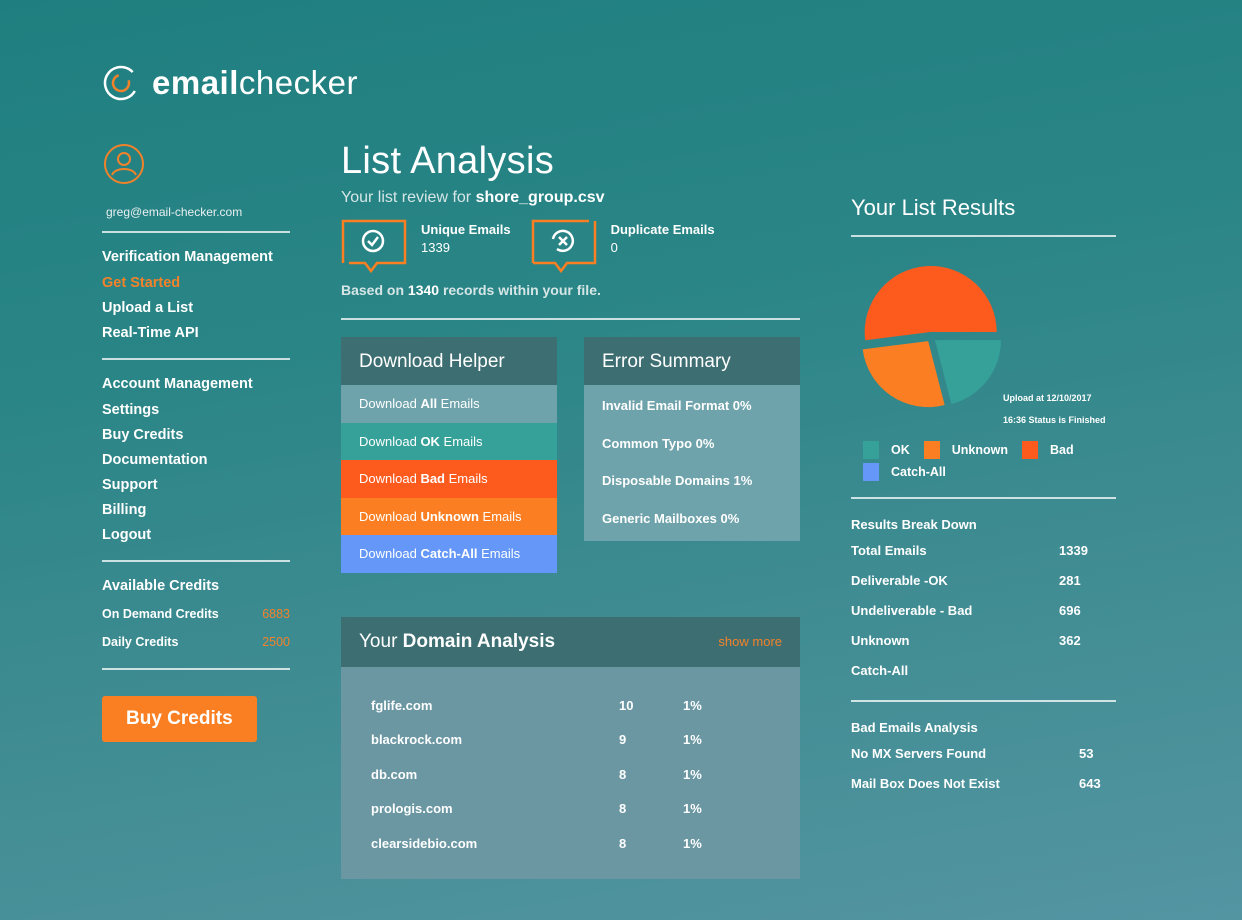 This screenshot has width=1242, height=920. What do you see at coordinates (196, 308) in the screenshot?
I see `nav-upload-list: Upload a List` at bounding box center [196, 308].